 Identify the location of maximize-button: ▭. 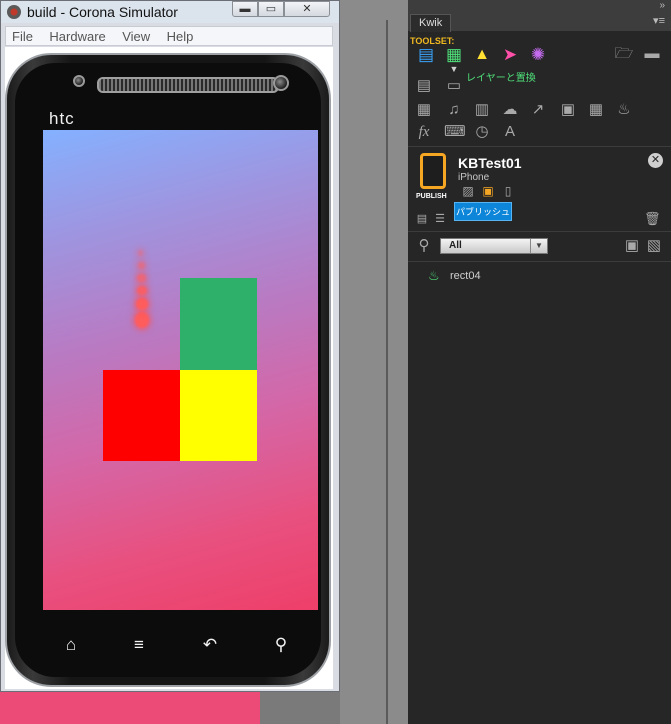
(271, 9).